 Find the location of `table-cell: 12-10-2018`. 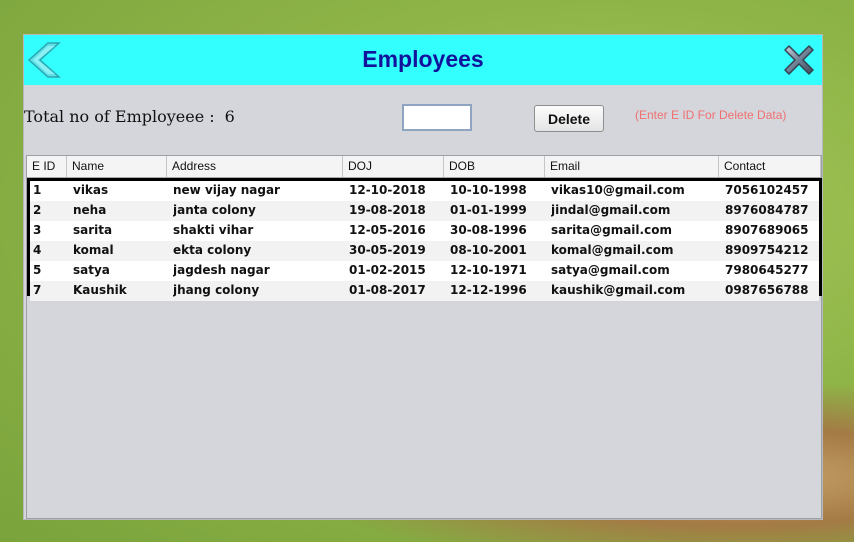

table-cell: 12-10-2018 is located at coordinates (387, 190).